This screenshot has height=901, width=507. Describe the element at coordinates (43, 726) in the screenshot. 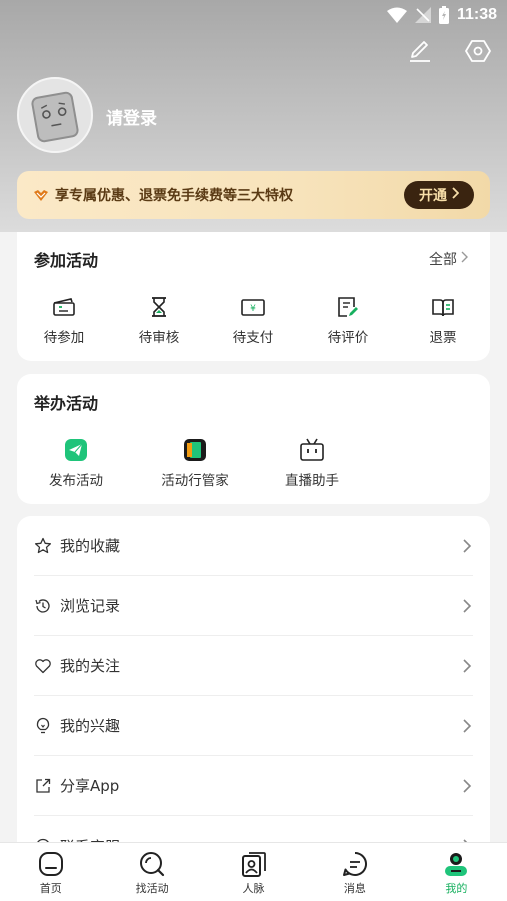

I see `bulb-icon` at that location.